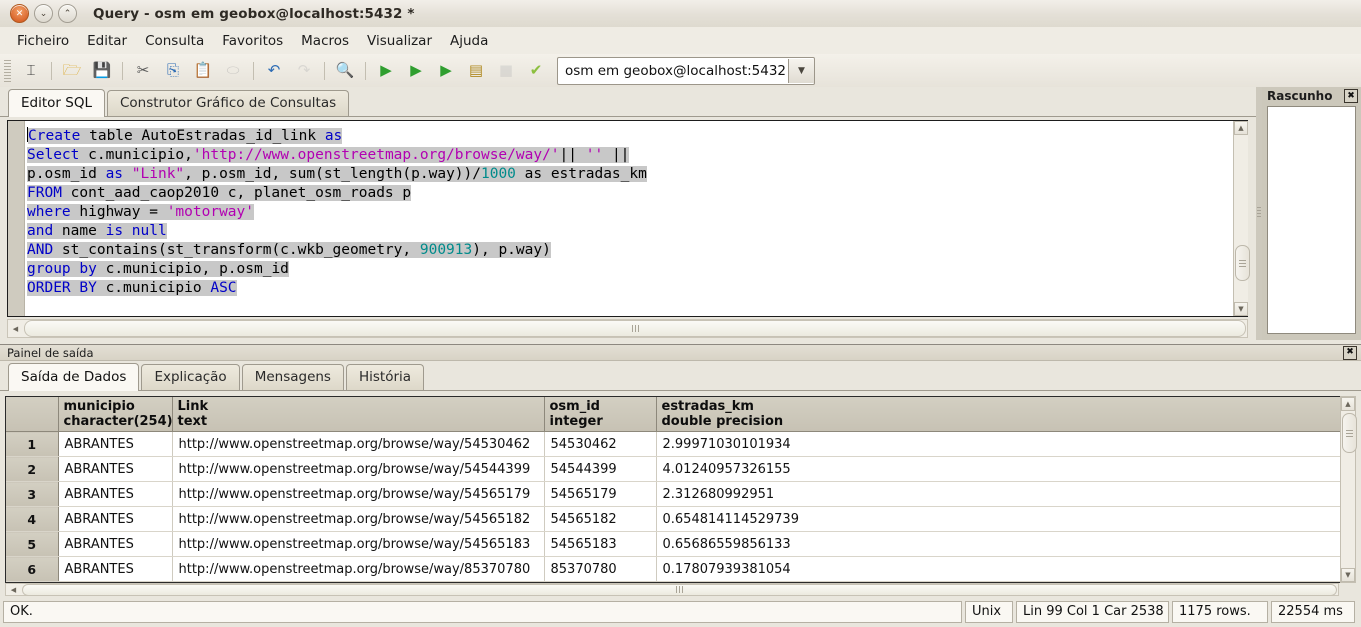 The image size is (1361, 627). I want to click on scroll-left-icon: ◀, so click(15, 328).